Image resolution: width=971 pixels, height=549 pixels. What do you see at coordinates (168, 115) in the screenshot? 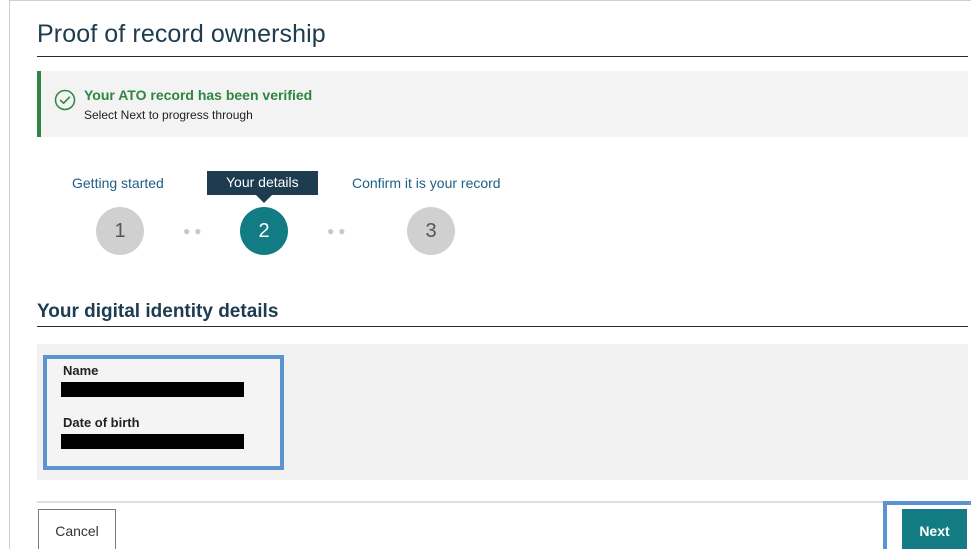
I see `alert-message: Select Next to progress through` at bounding box center [168, 115].